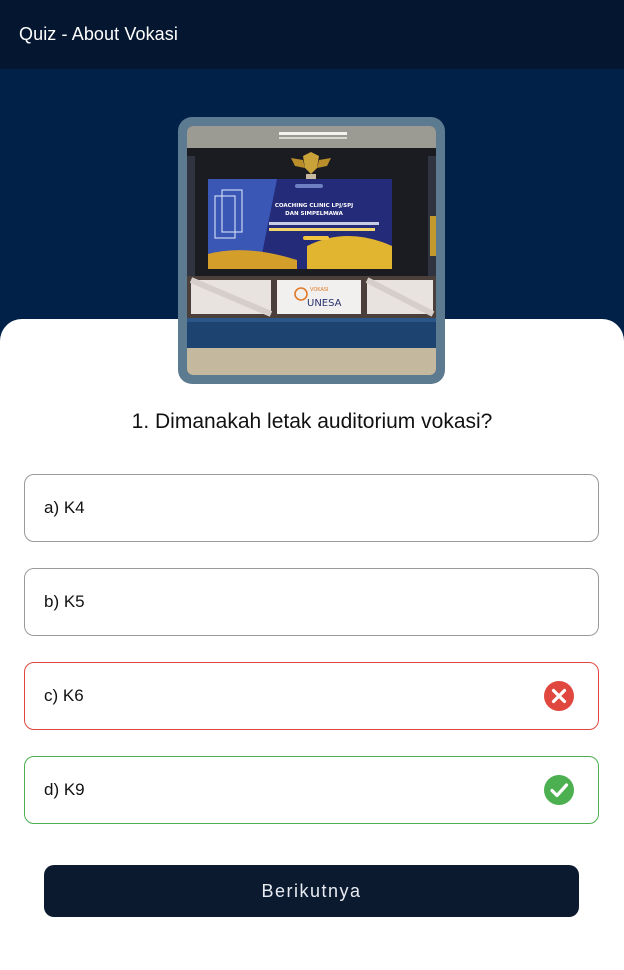 The image size is (624, 970). Describe the element at coordinates (319, 290) in the screenshot. I see `logo-top-text: VOKASI` at that location.